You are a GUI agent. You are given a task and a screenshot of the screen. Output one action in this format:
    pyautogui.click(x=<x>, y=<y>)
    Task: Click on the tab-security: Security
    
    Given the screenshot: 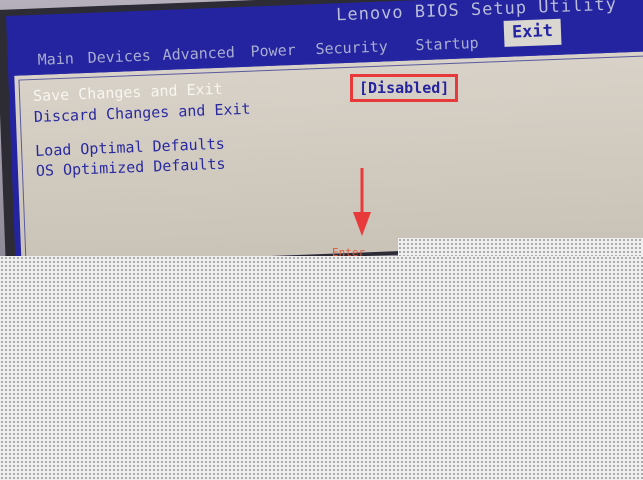 What is the action you would take?
    pyautogui.click(x=351, y=47)
    